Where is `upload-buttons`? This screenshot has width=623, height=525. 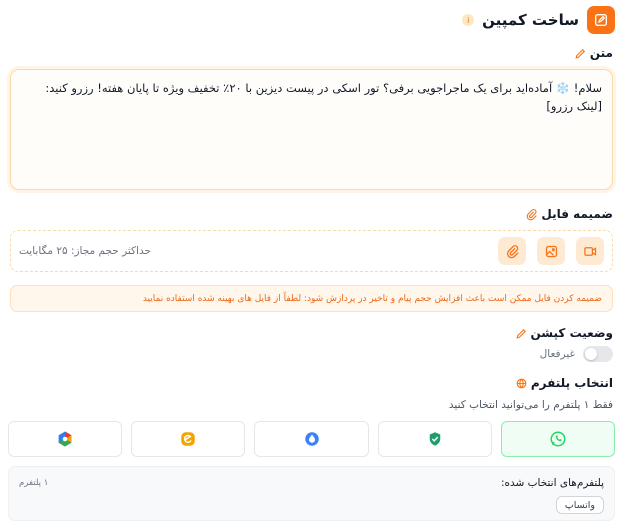
upload-buttons is located at coordinates (551, 251).